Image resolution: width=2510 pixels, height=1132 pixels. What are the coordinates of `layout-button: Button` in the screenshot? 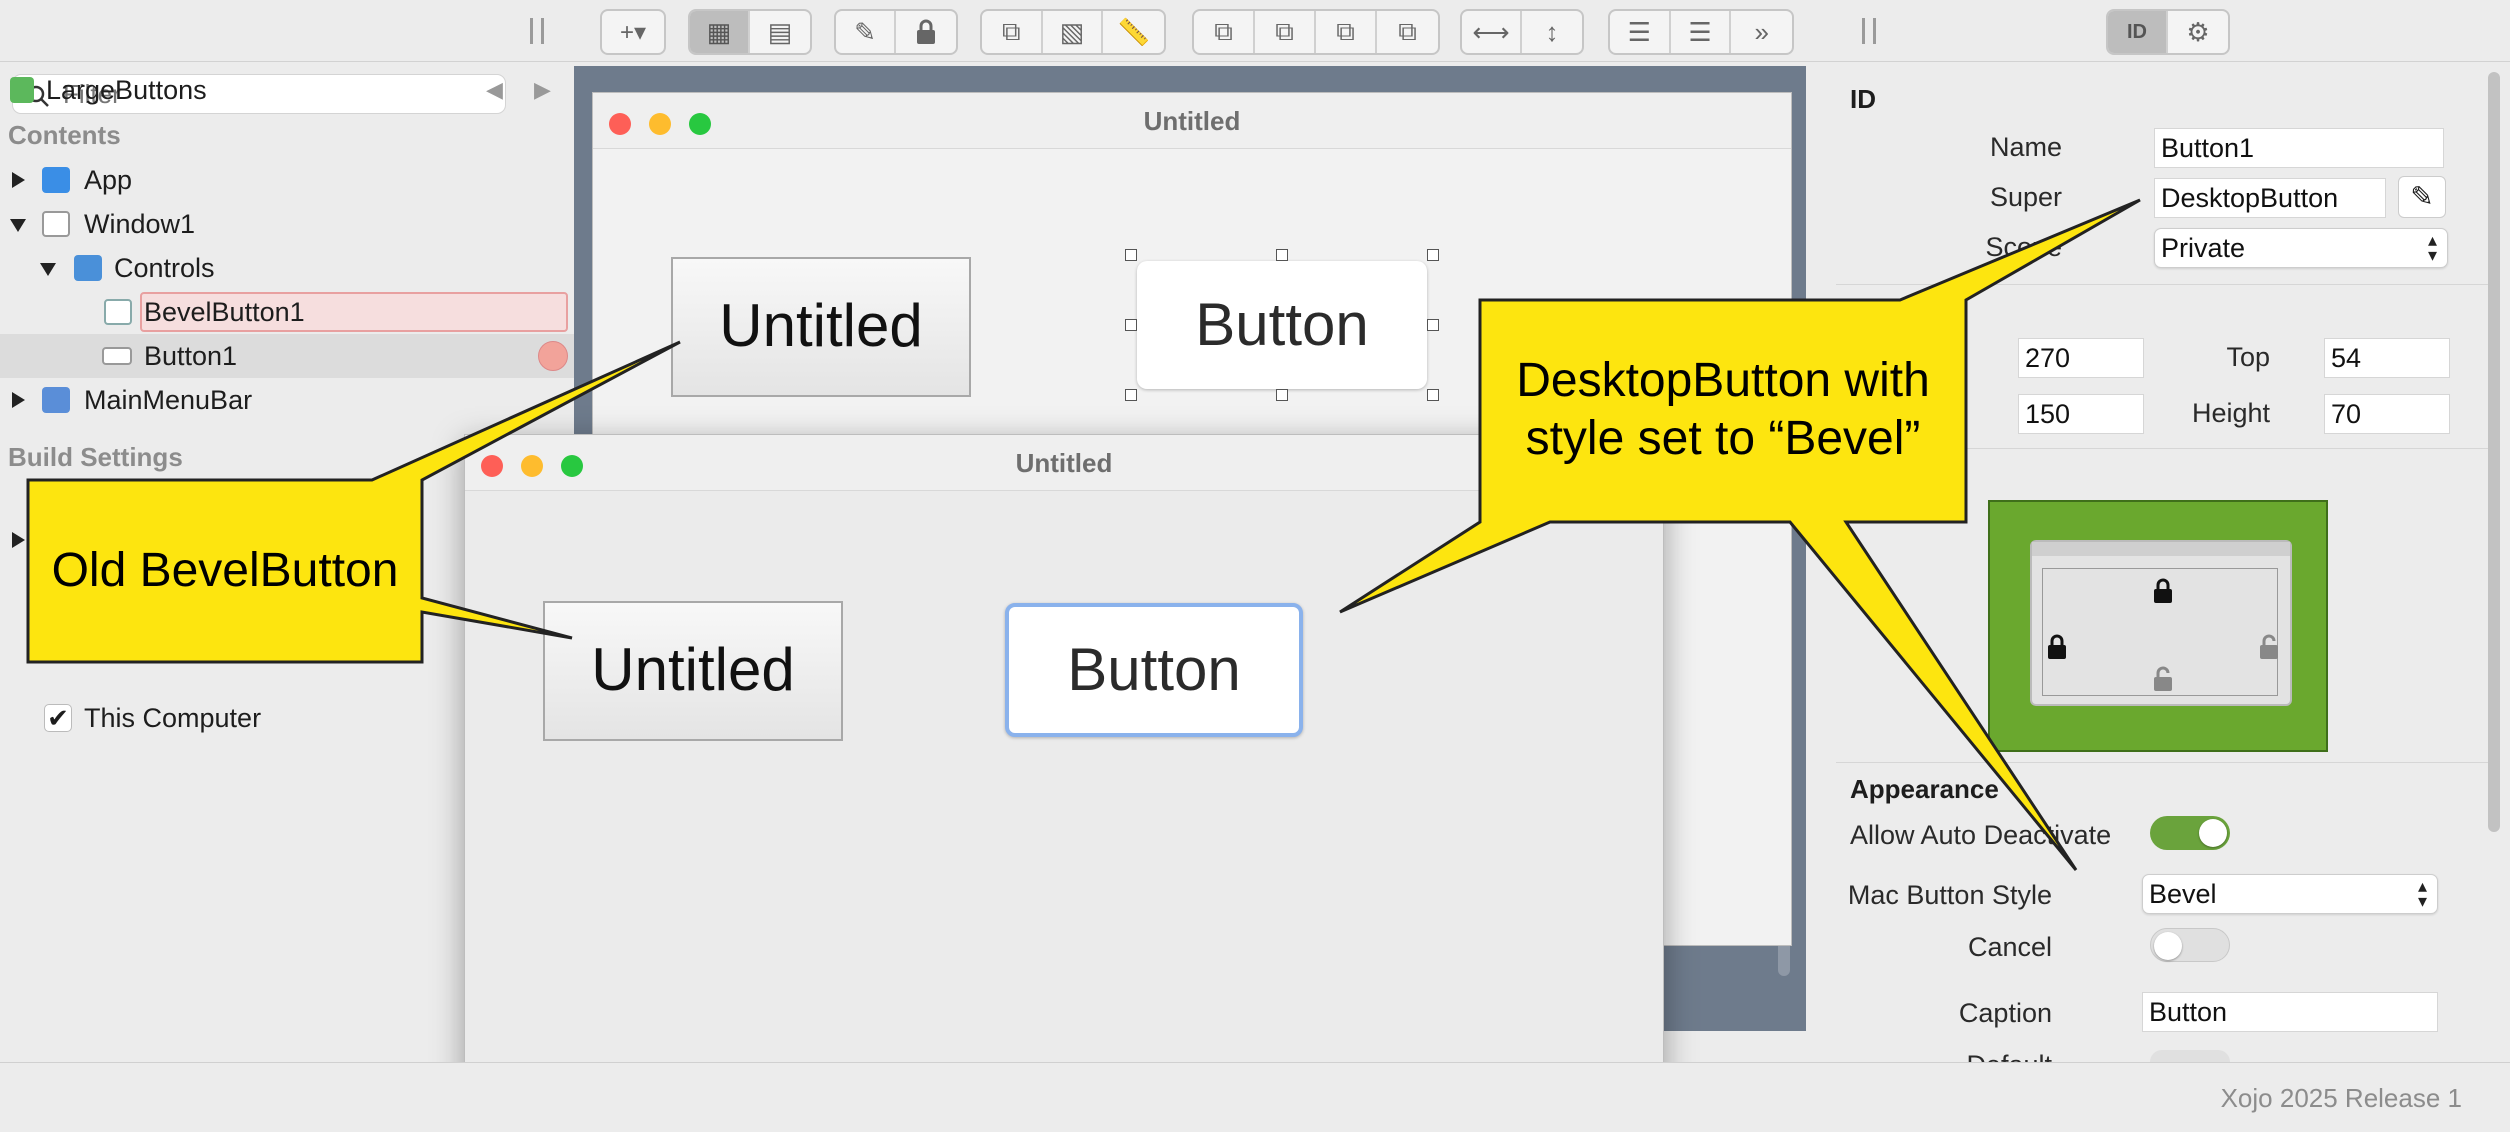 It's located at (1282, 325).